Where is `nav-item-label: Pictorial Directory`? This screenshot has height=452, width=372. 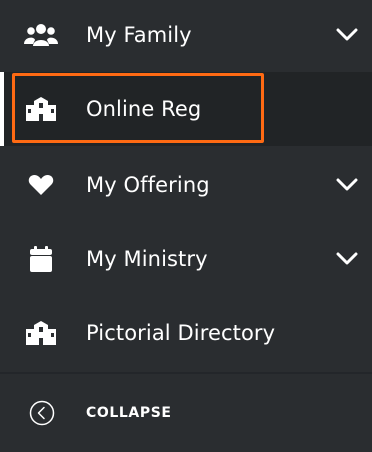
nav-item-label: Pictorial Directory is located at coordinates (181, 333).